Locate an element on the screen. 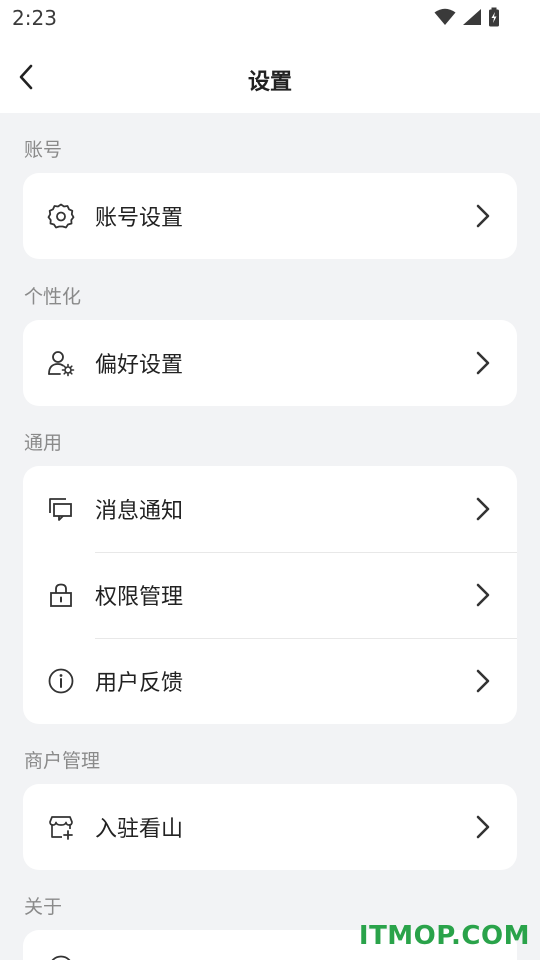 This screenshot has width=540, height=960. wifi-icon is located at coordinates (445, 19).